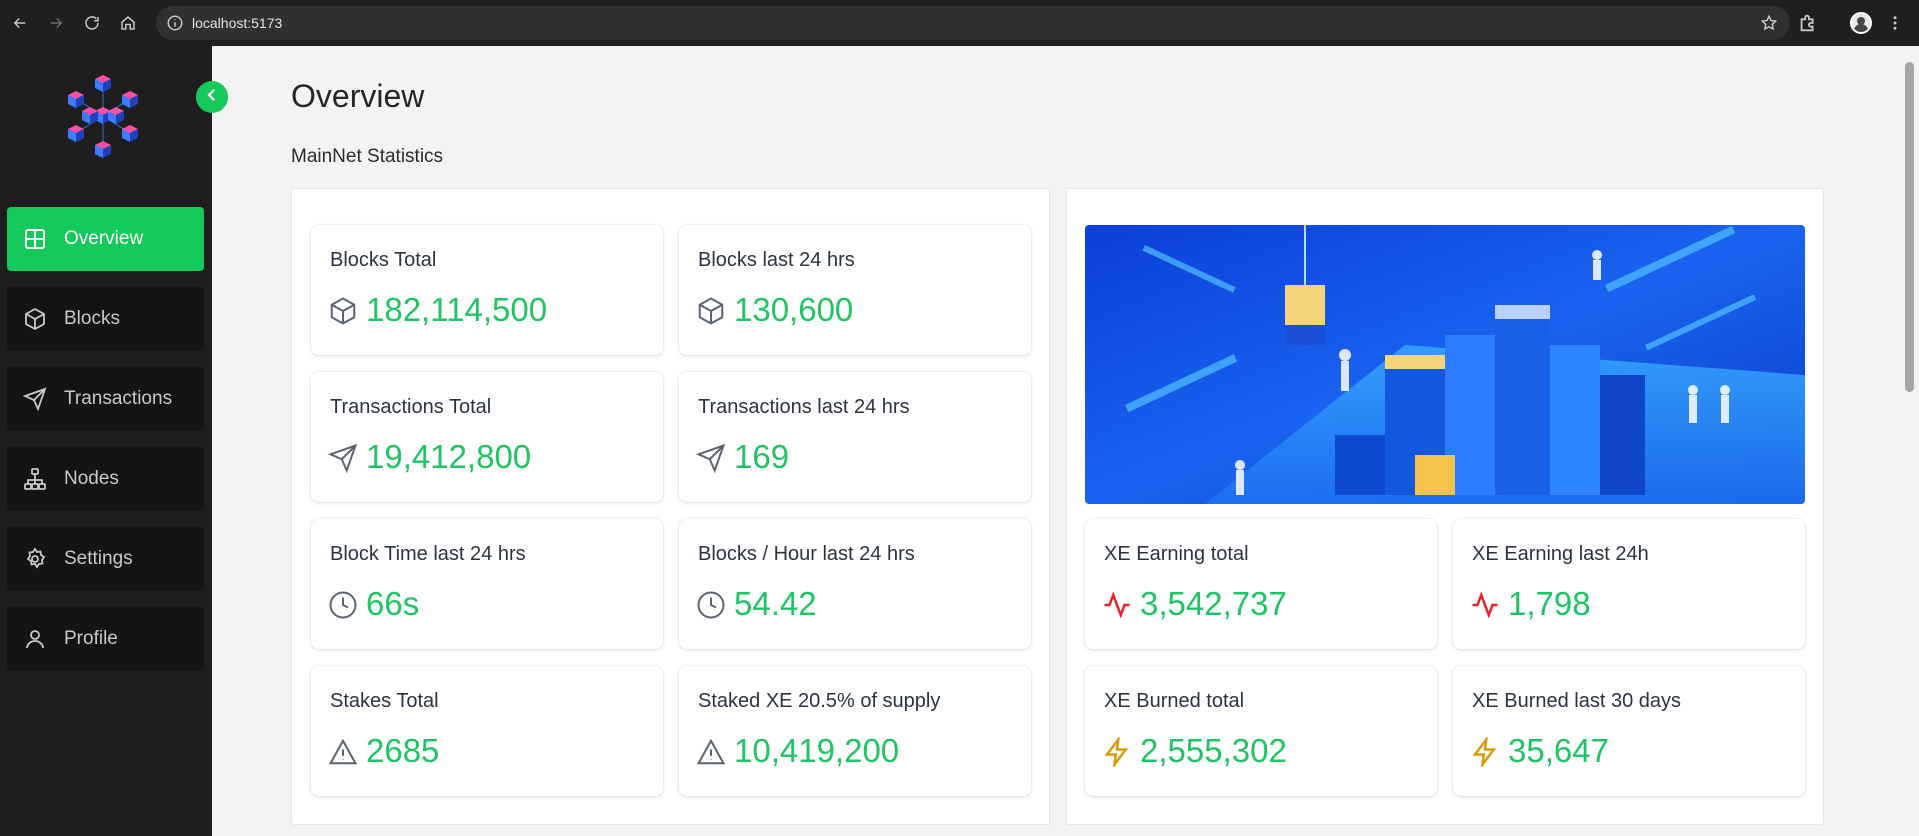 This screenshot has width=1919, height=836. Describe the element at coordinates (776, 260) in the screenshot. I see `stat-label: Blocks last 24 hrs` at that location.